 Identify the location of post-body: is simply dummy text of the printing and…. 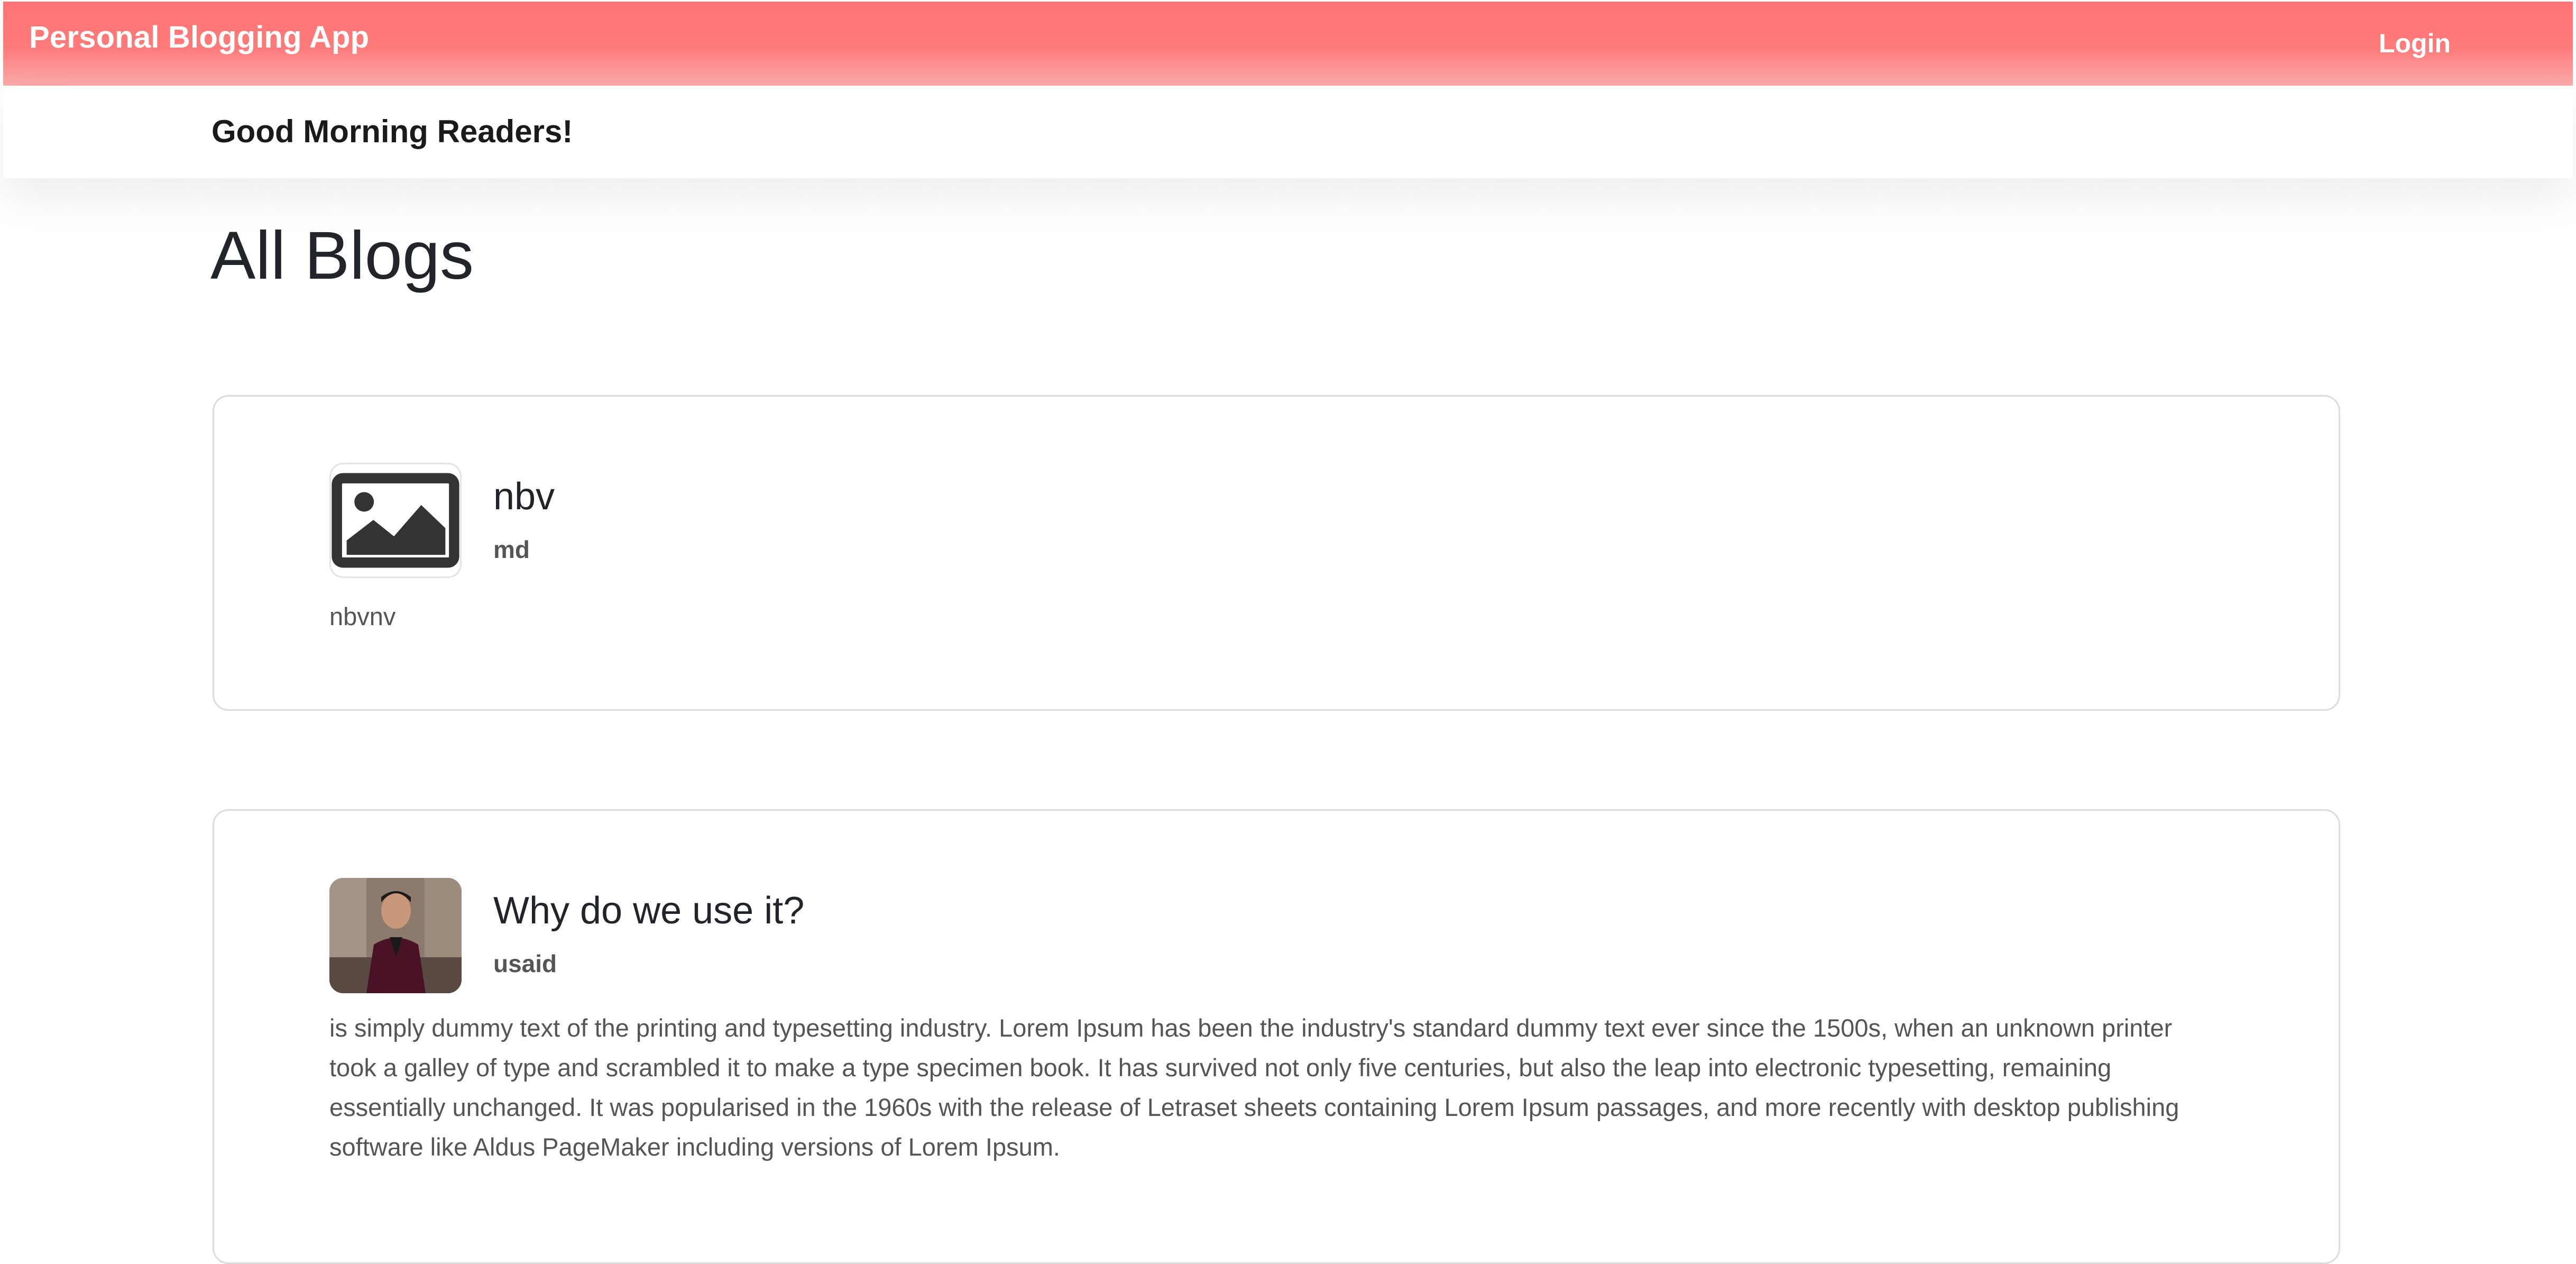
(1254, 1087).